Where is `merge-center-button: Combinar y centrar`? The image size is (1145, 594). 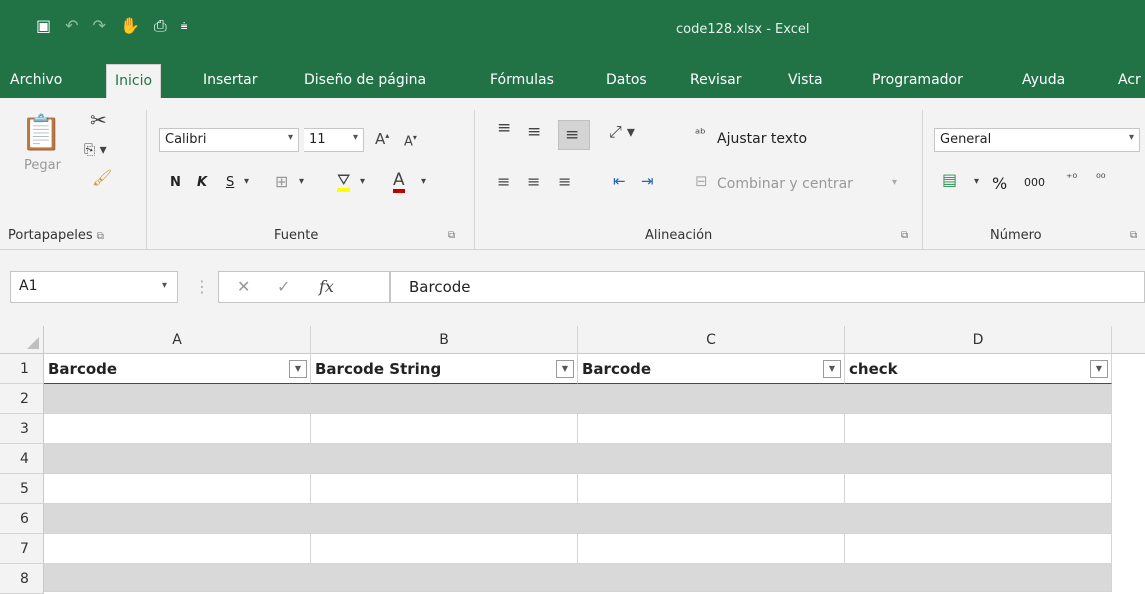
merge-center-button: Combinar y centrar is located at coordinates (785, 184).